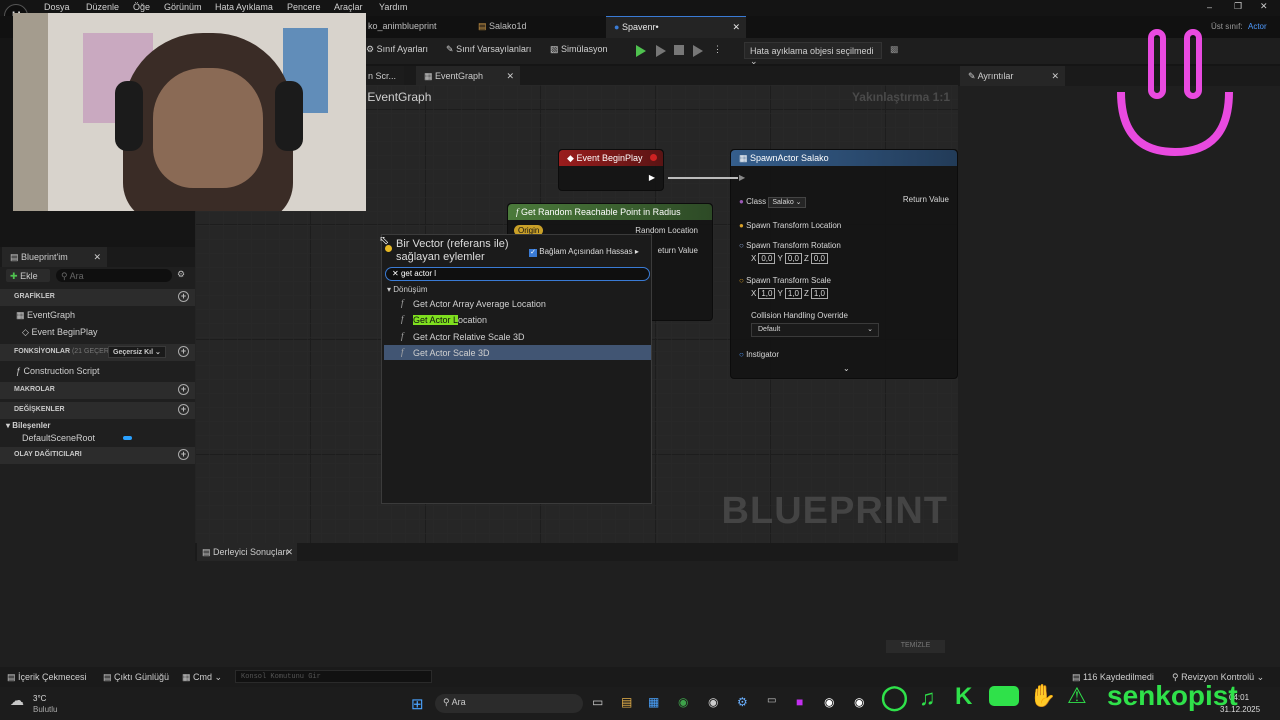 The height and width of the screenshot is (720, 1280). I want to click on spawn-rotation-pin: ○ Spawn Transform Rotation, so click(790, 245).